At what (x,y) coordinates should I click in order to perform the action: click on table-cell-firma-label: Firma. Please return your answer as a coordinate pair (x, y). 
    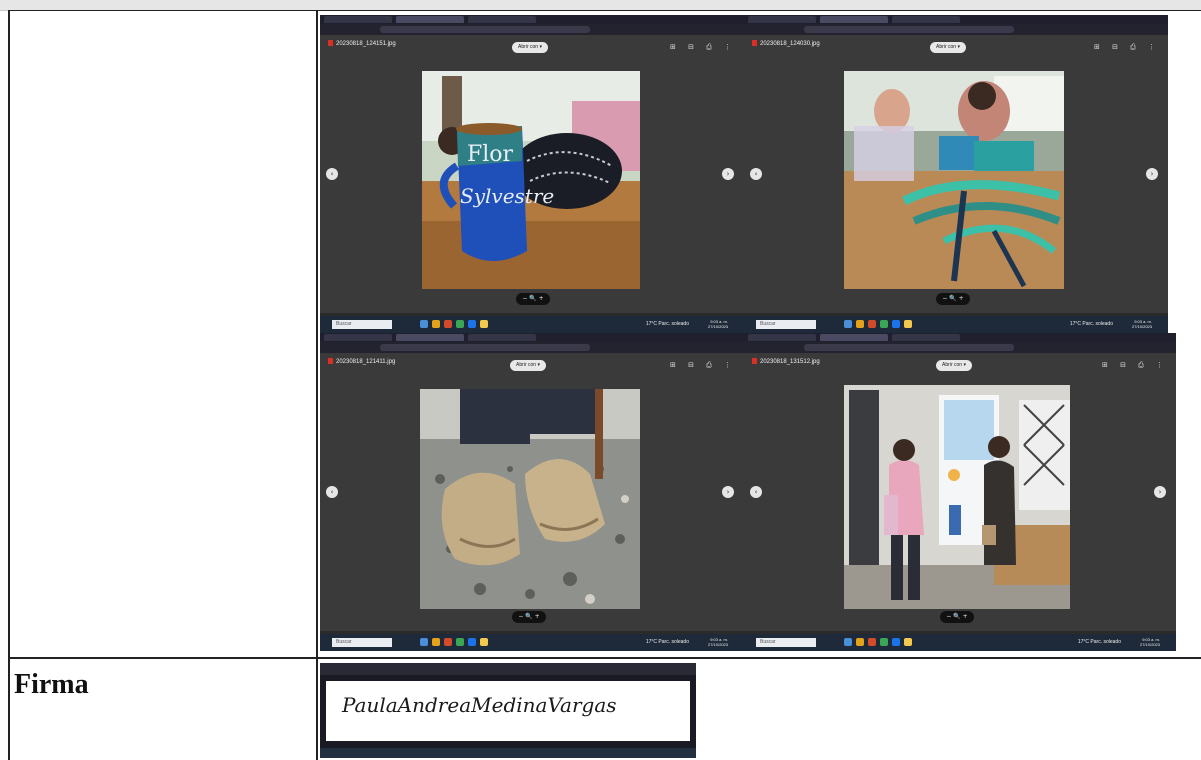
    Looking at the image, I should click on (162, 708).